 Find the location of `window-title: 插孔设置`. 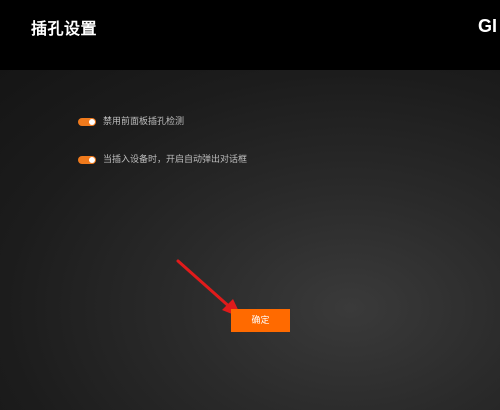

window-title: 插孔设置 is located at coordinates (64, 28).